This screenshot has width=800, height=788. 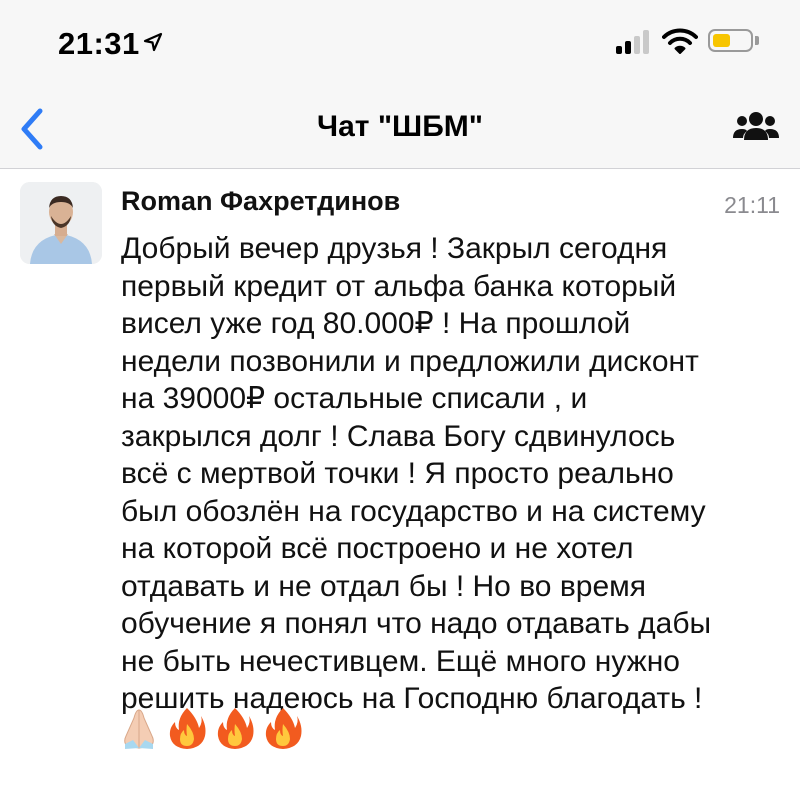 What do you see at coordinates (400, 126) in the screenshot?
I see `chat-title: Чат "ШБМ"` at bounding box center [400, 126].